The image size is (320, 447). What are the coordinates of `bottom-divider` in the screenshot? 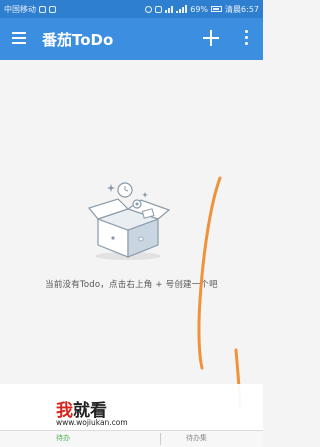 It's located at (160, 439).